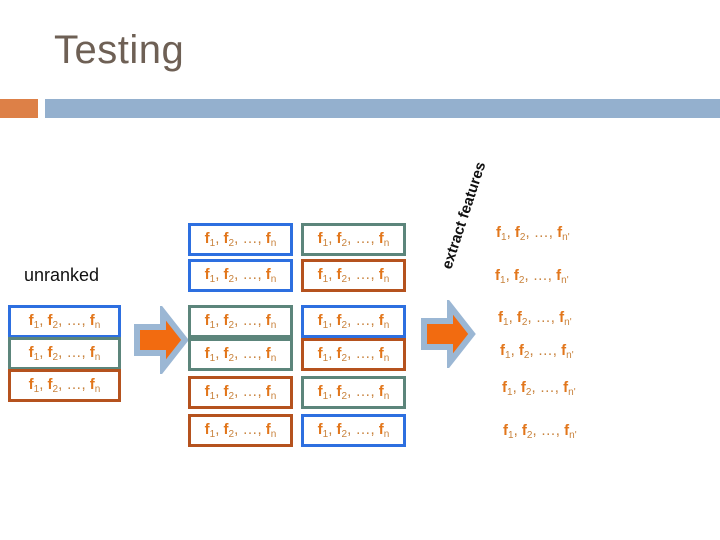 The width and height of the screenshot is (720, 540). I want to click on ranked-left-box-3: f1, f2, …, fn, so click(240, 321).